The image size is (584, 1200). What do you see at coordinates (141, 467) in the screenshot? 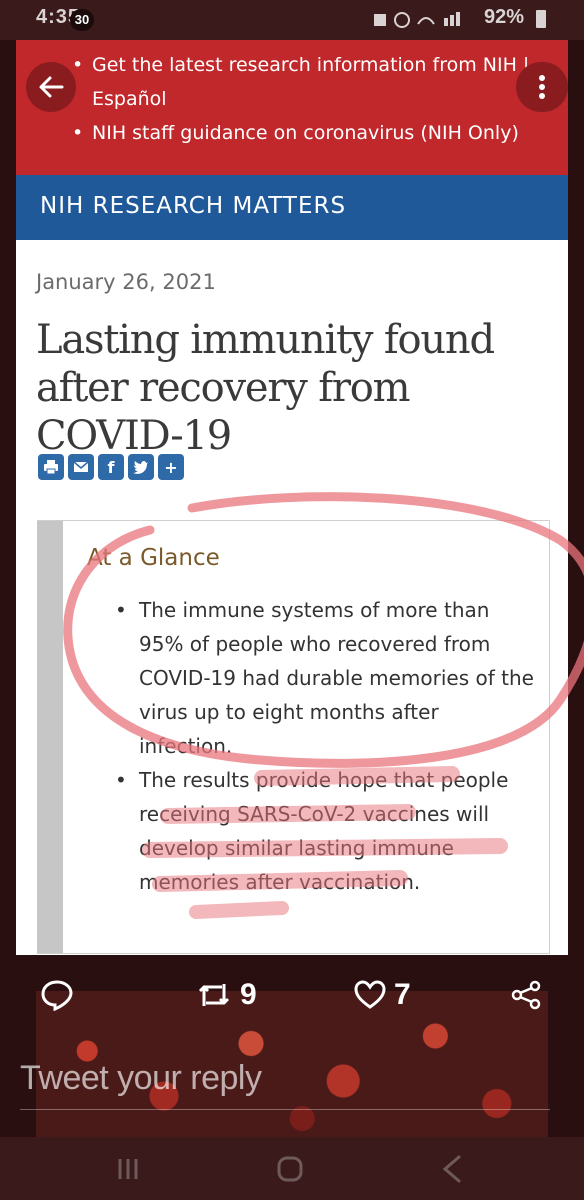
I see `twitter-icon` at bounding box center [141, 467].